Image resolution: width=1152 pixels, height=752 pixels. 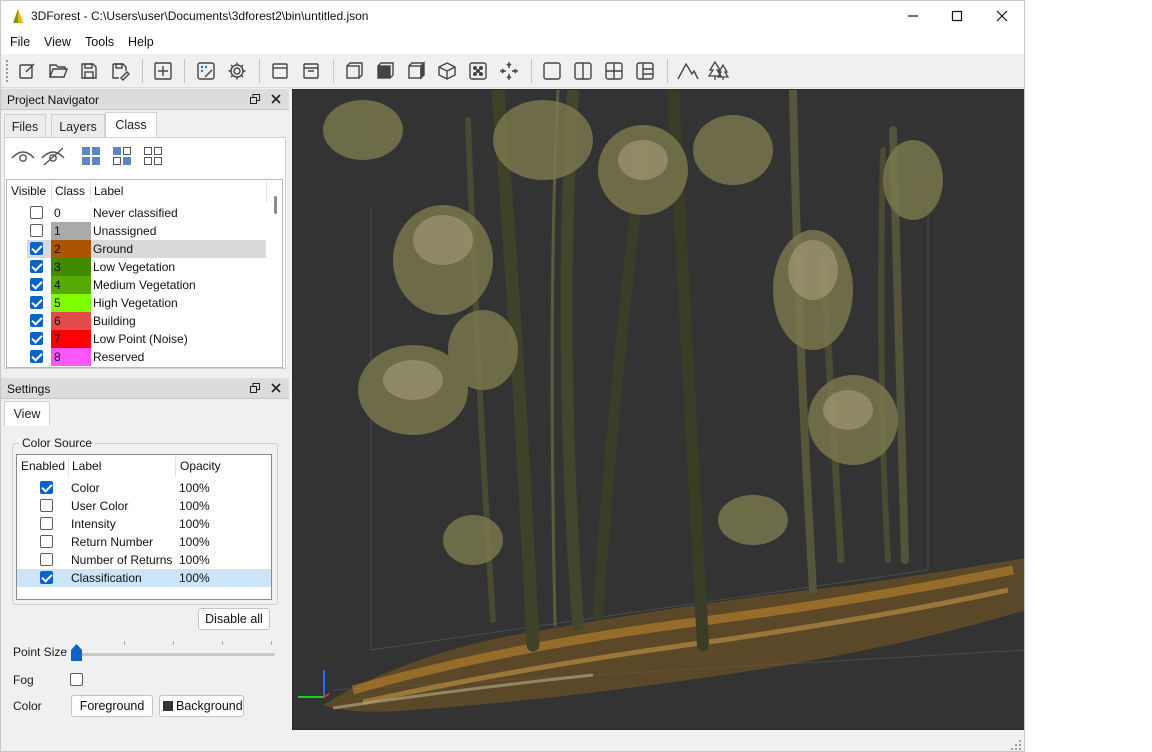 What do you see at coordinates (57, 42) in the screenshot?
I see `menu-view: View` at bounding box center [57, 42].